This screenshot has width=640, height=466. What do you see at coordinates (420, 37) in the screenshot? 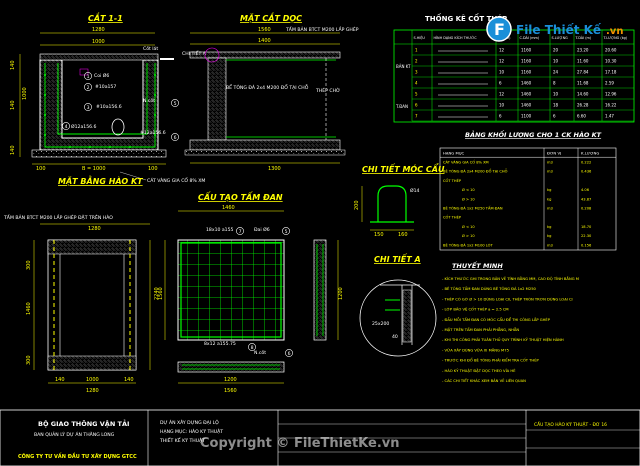
I see `steel-header-cell: S.HIỆU` at bounding box center [420, 37].